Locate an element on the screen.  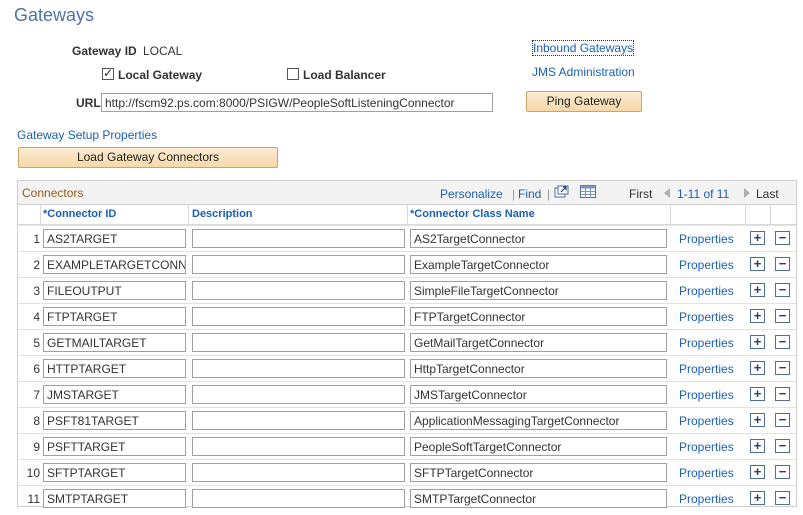
column-header-connector-id: *Connector ID is located at coordinates (79, 214).